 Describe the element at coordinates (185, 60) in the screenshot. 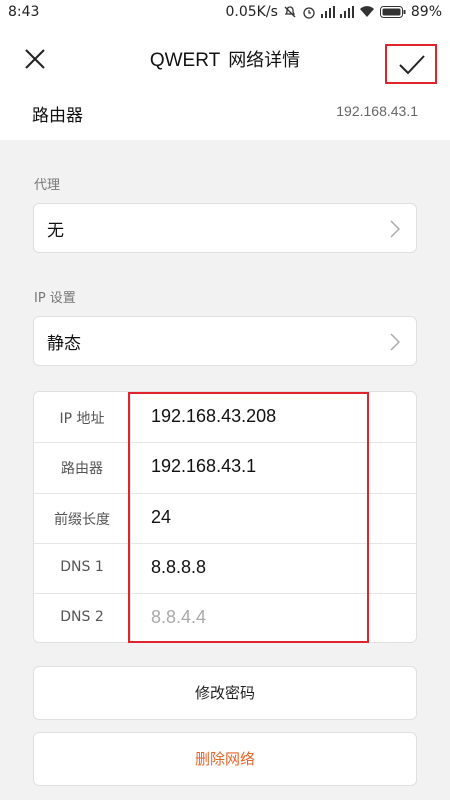

I see `network-ssid: QWERT` at that location.